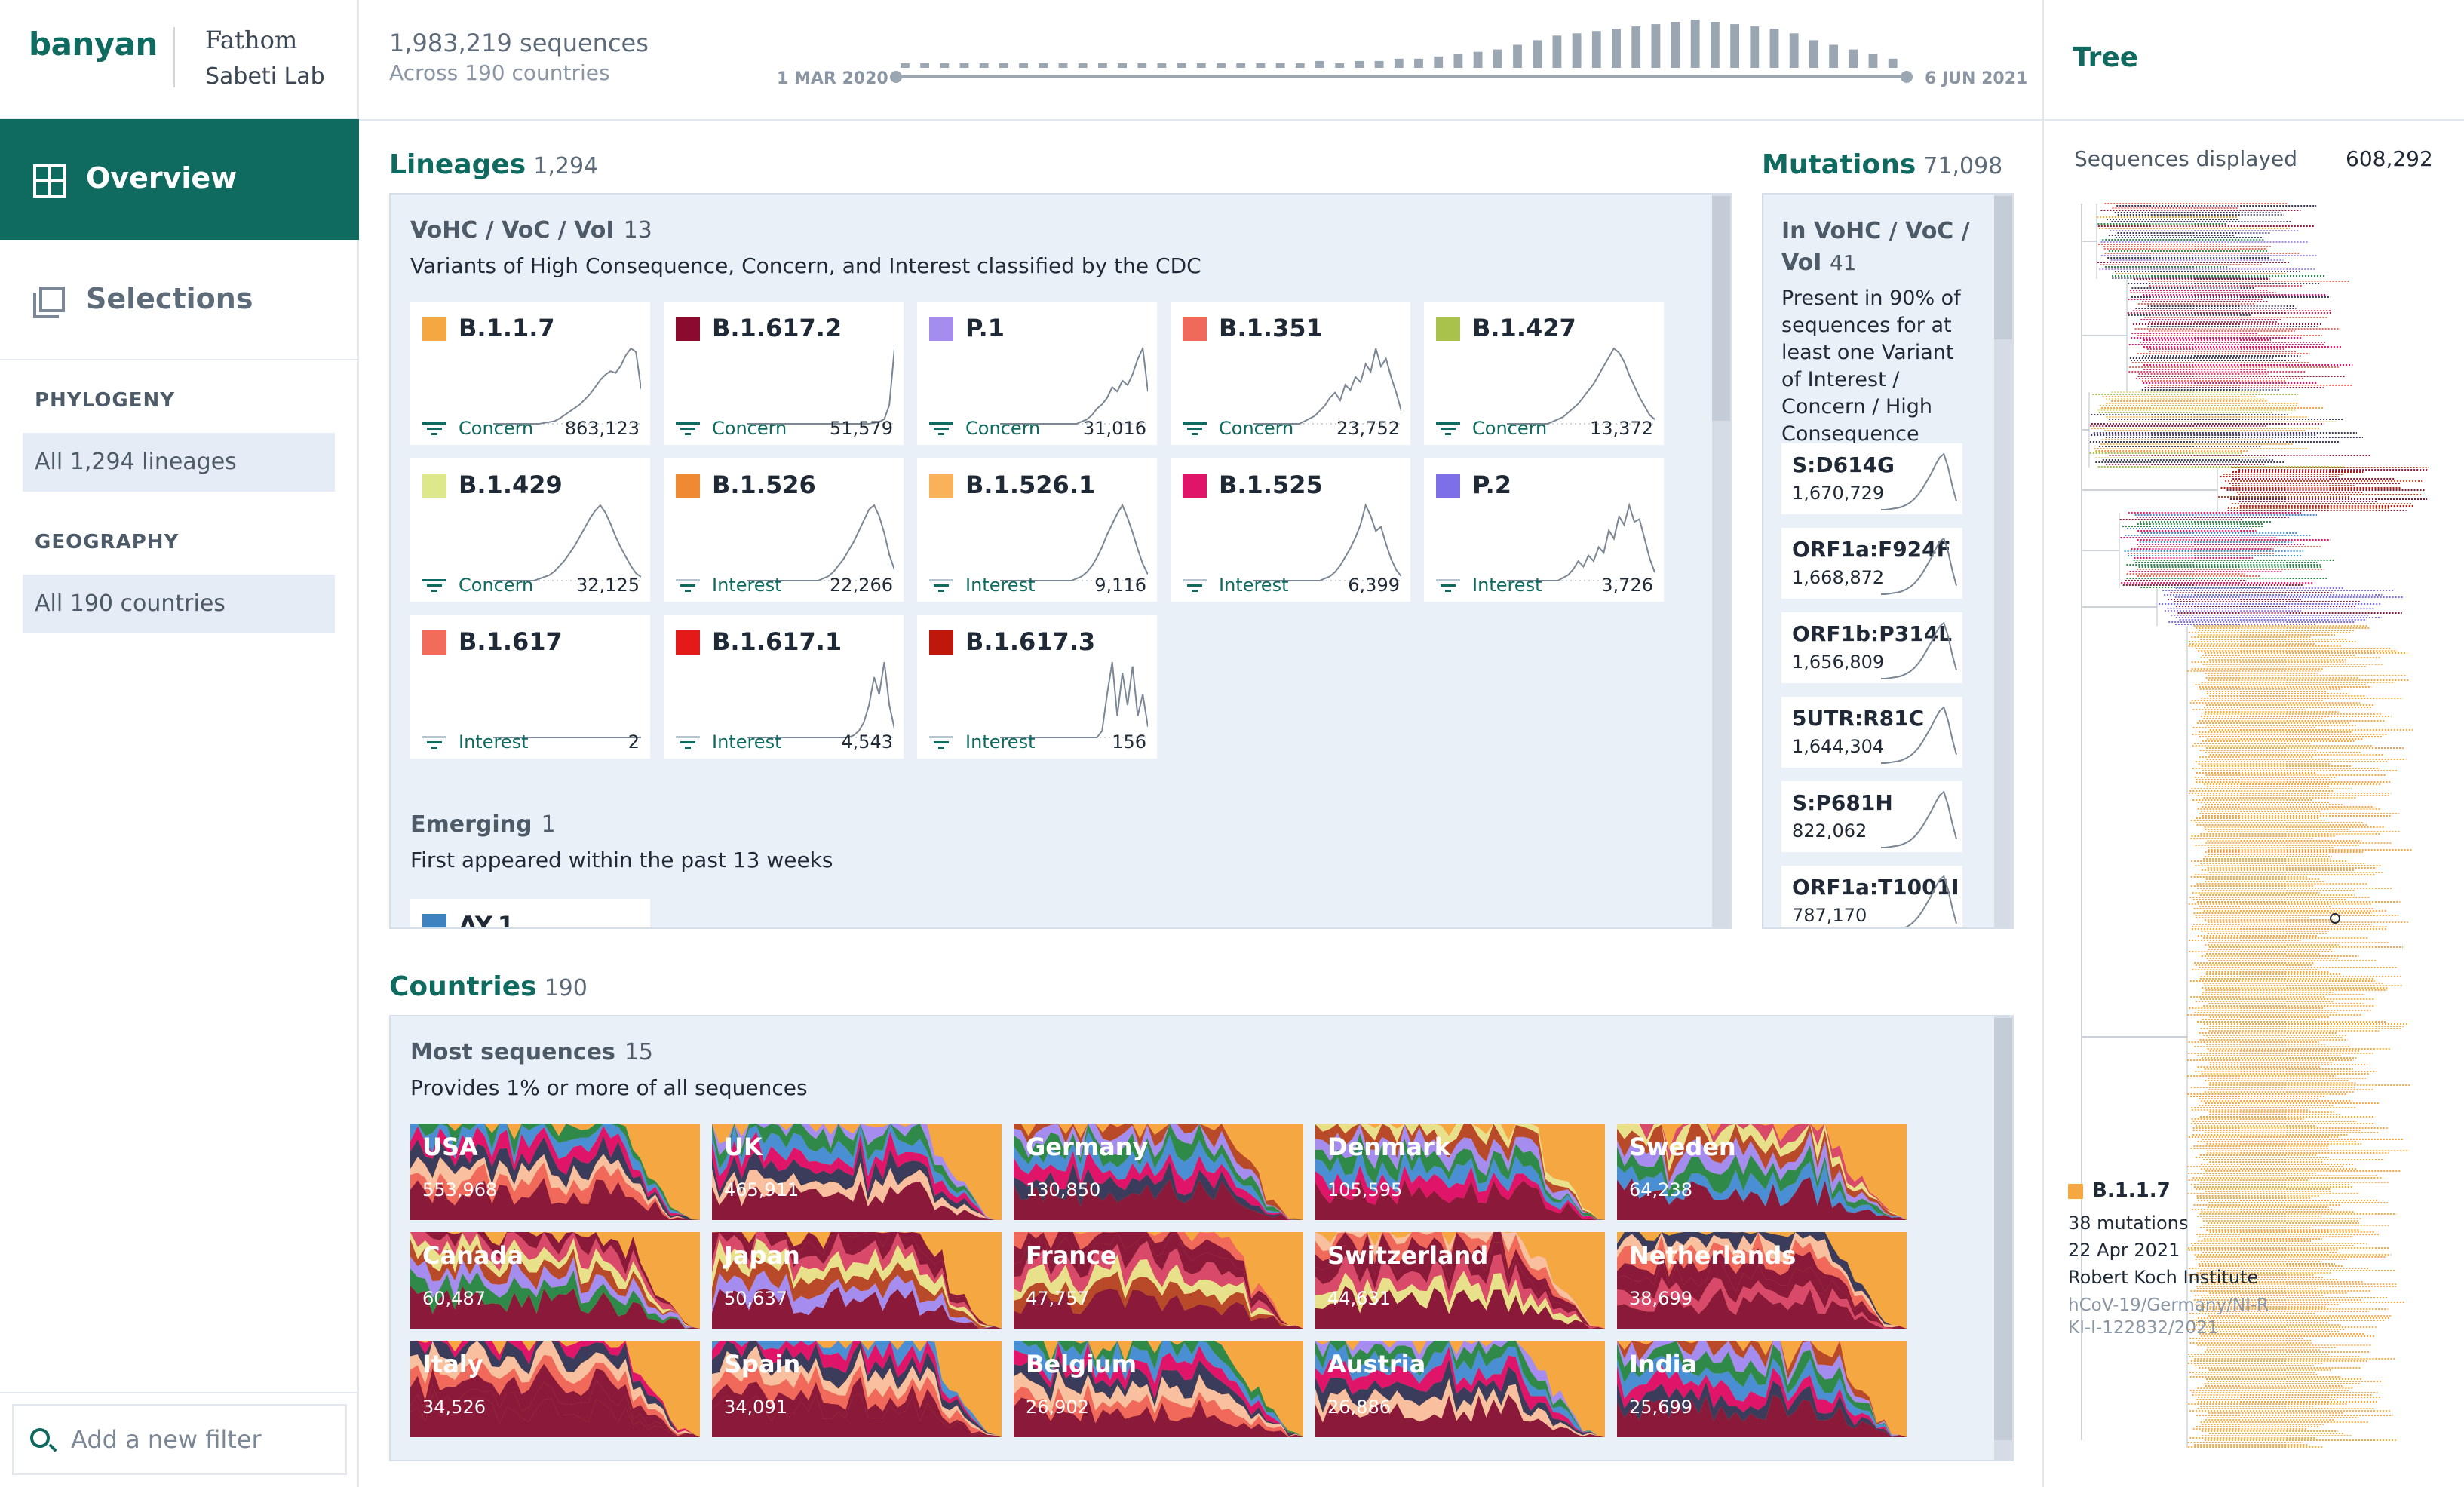 The width and height of the screenshot is (2464, 1487). Describe the element at coordinates (857, 1172) in the screenshot. I see `country-card: UK 465,911` at that location.